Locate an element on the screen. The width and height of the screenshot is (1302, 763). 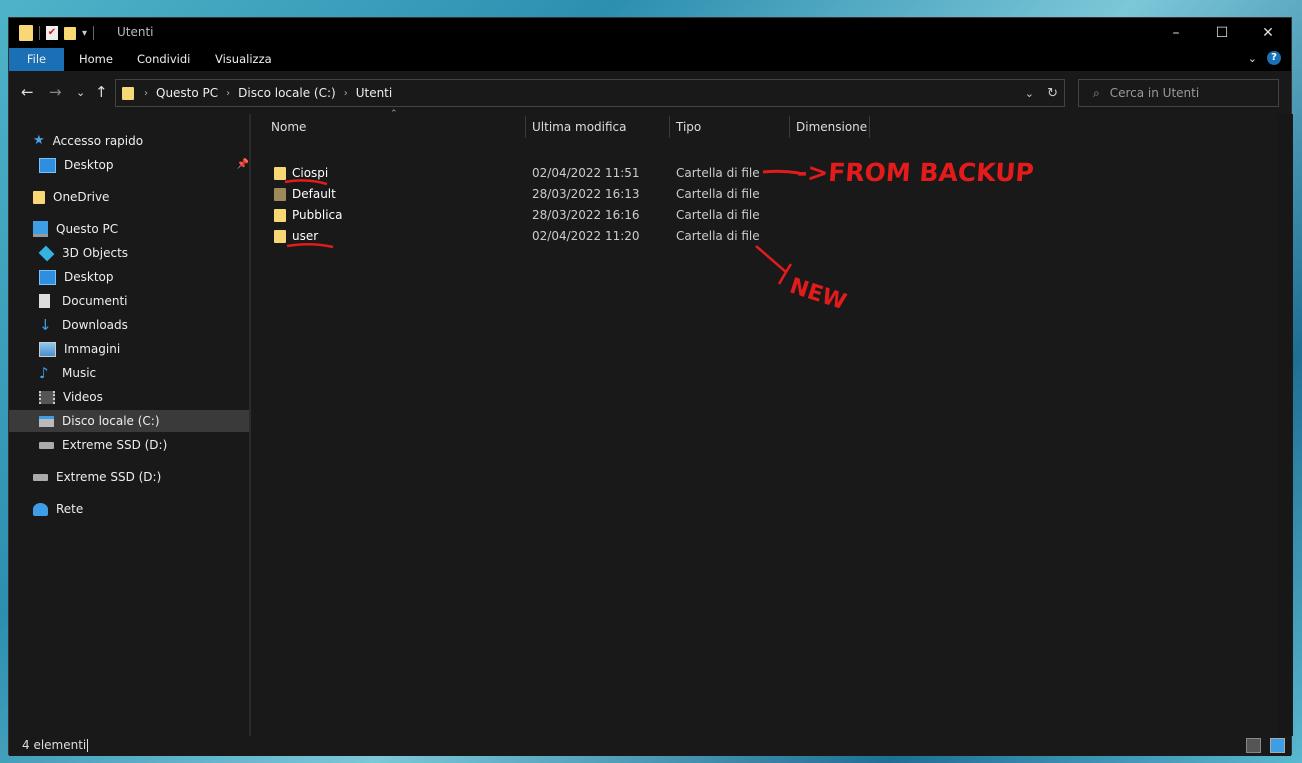
close-button: ✕ is located at coordinates (1268, 33).